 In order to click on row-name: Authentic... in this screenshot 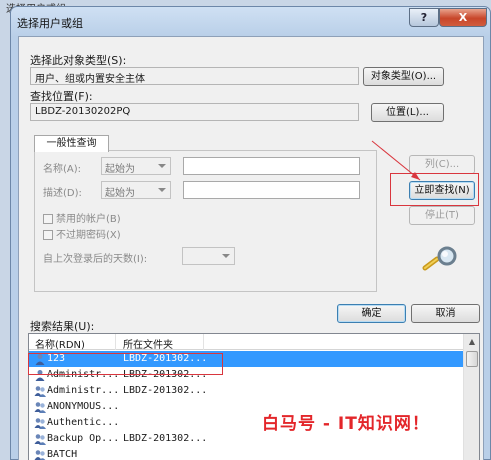, I will do `click(83, 422)`.